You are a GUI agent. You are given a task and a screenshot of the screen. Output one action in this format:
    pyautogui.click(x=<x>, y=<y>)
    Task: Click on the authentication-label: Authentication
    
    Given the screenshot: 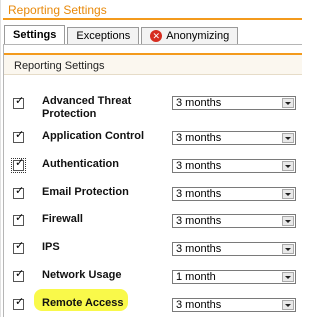 What is the action you would take?
    pyautogui.click(x=80, y=164)
    